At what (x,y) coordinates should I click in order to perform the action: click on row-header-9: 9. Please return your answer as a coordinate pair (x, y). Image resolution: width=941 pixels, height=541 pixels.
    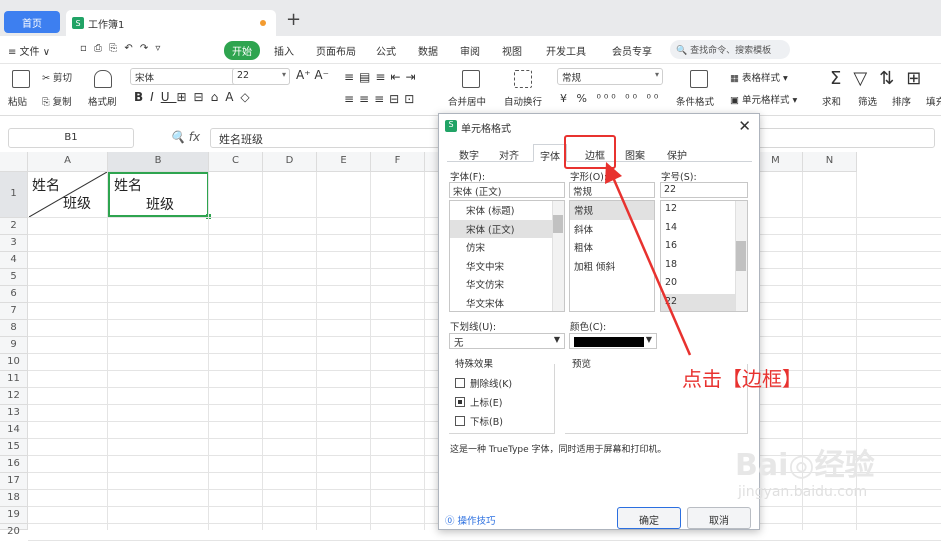
    Looking at the image, I should click on (14, 345).